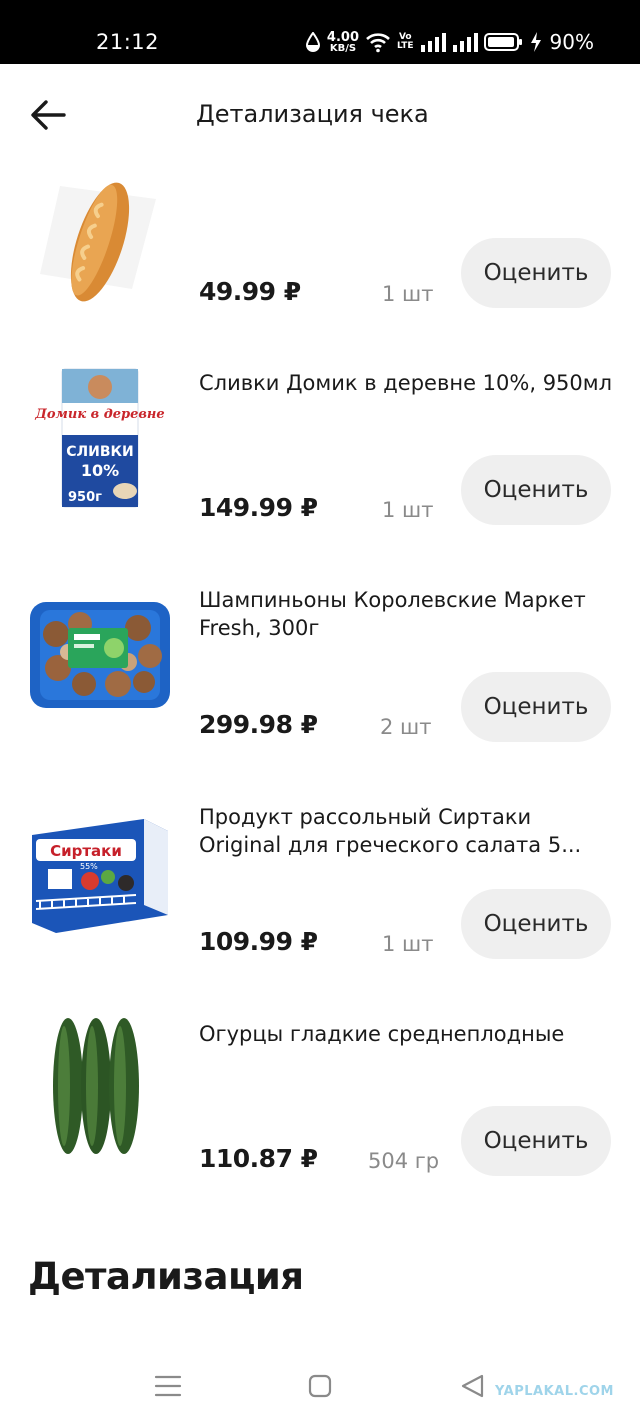 The width and height of the screenshot is (640, 1423). Describe the element at coordinates (96, 1086) in the screenshot. I see `cucumbers-image` at that location.